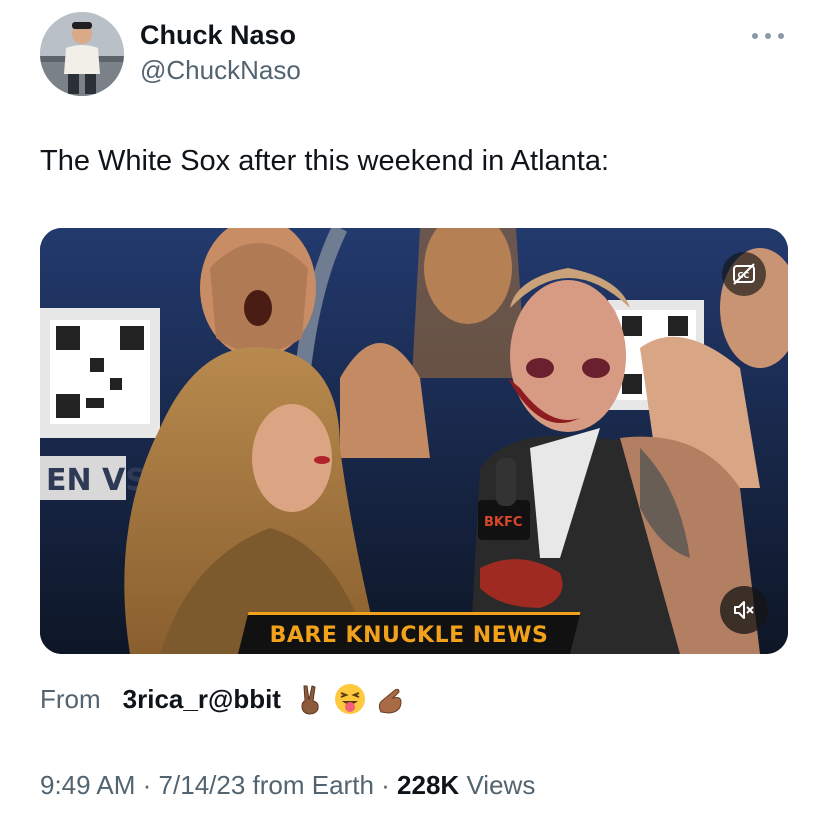  What do you see at coordinates (390, 701) in the screenshot?
I see `pinching-hand-icon` at bounding box center [390, 701].